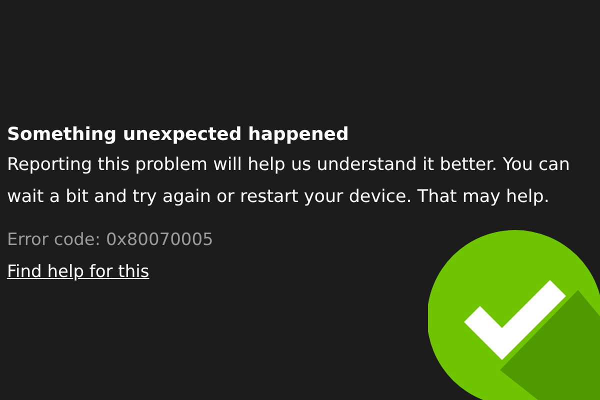  I want to click on error-message: Reporting this problem will help us understand it better. You can wait a bit and try again or restart your device. That may help., so click(289, 181).